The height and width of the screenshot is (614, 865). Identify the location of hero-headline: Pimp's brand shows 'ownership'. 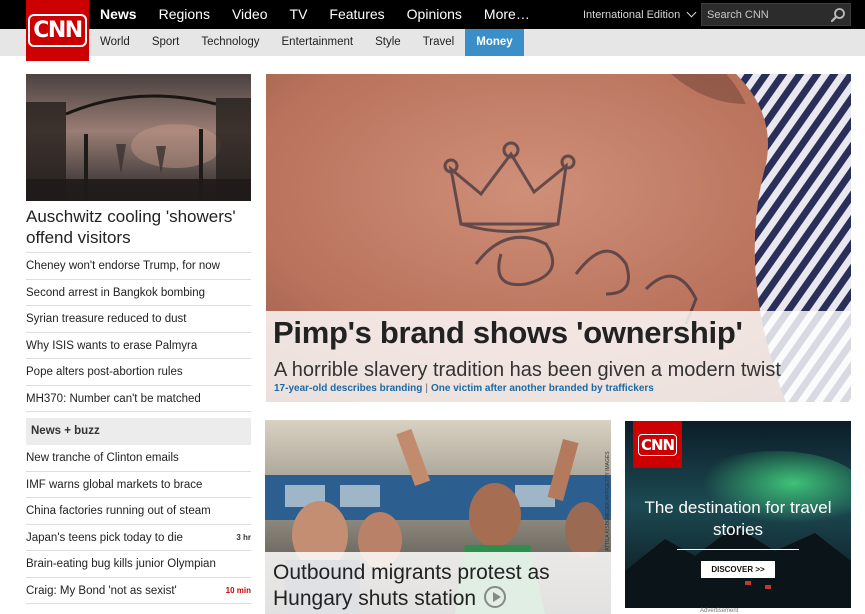
(508, 333).